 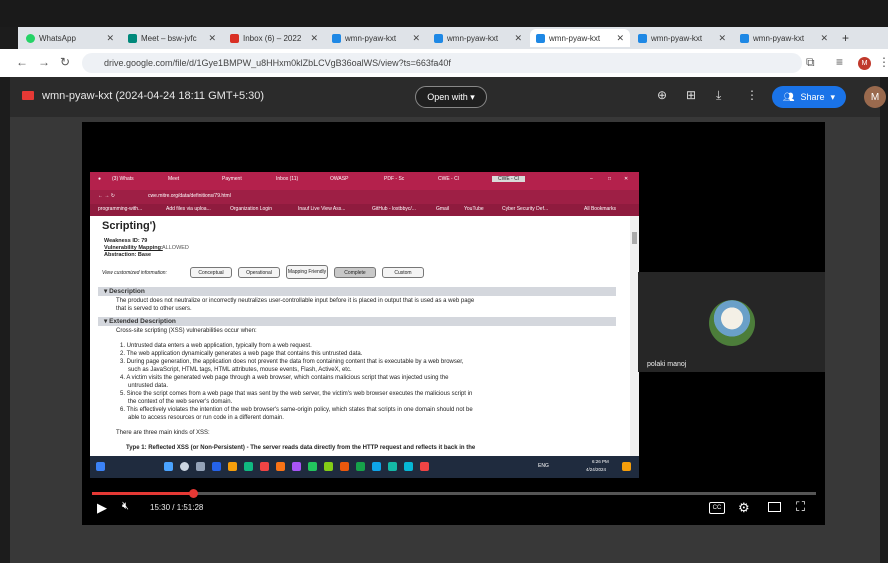 What do you see at coordinates (193, 493) in the screenshot?
I see `progress-scrubber` at bounding box center [193, 493].